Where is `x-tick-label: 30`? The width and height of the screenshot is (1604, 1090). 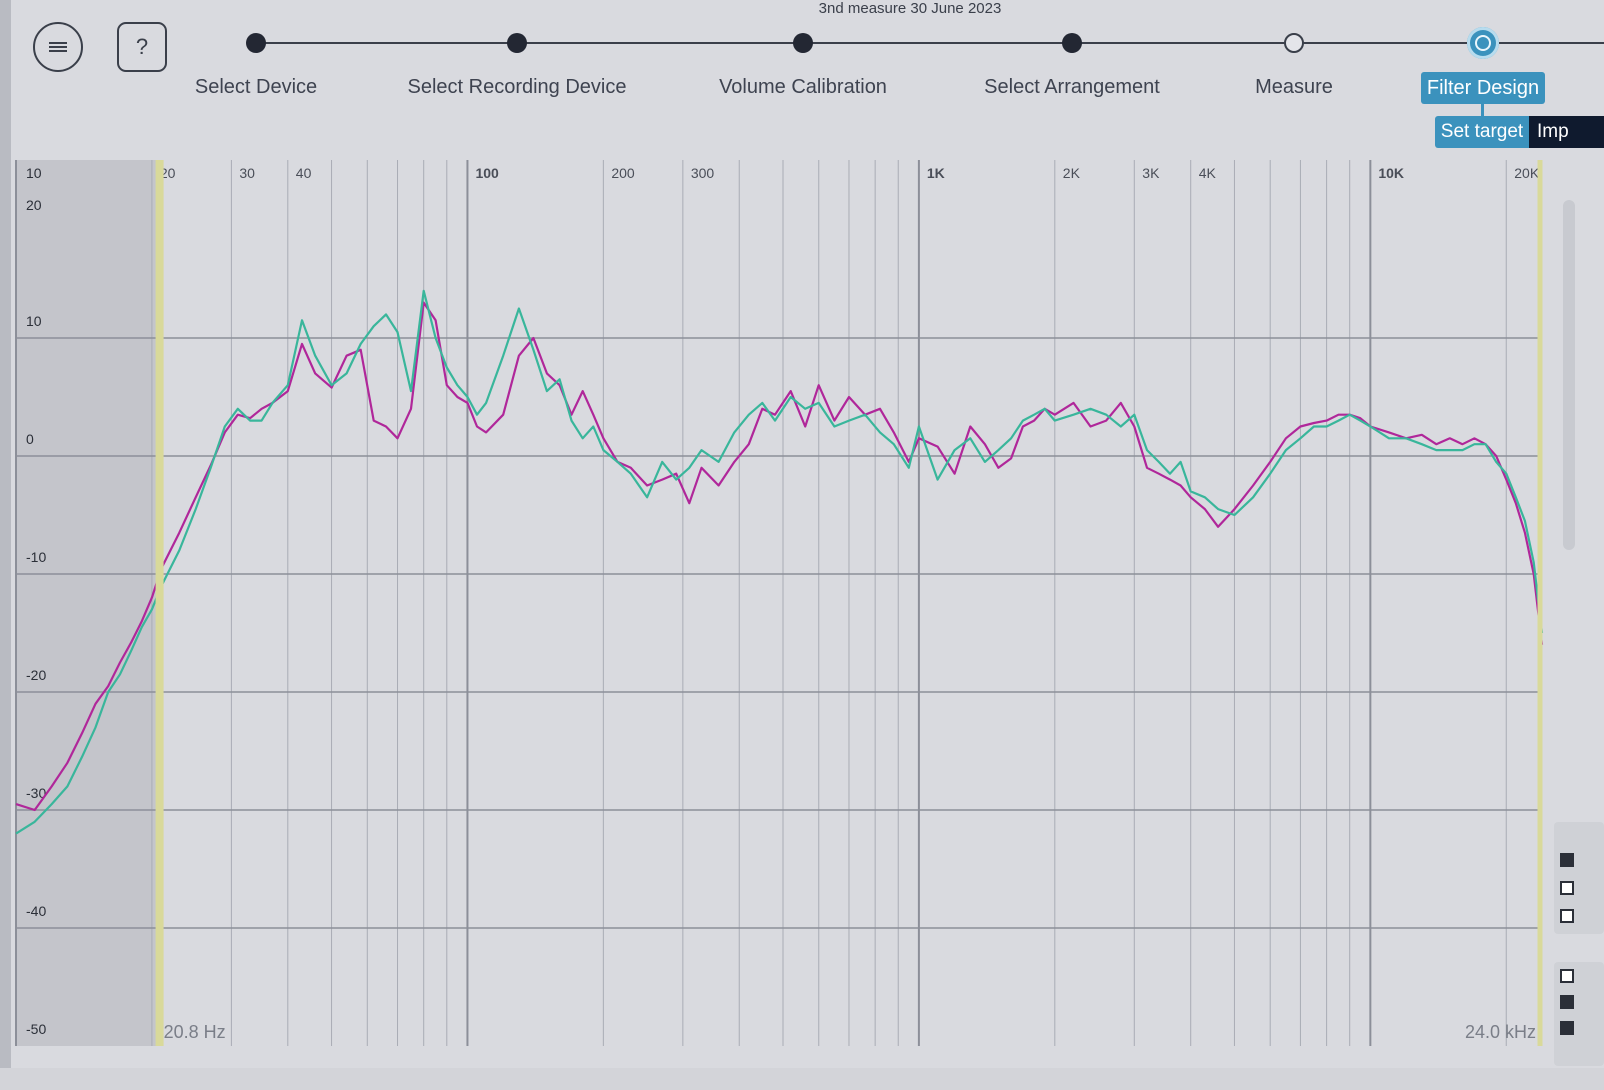
x-tick-label: 30 is located at coordinates (247, 173).